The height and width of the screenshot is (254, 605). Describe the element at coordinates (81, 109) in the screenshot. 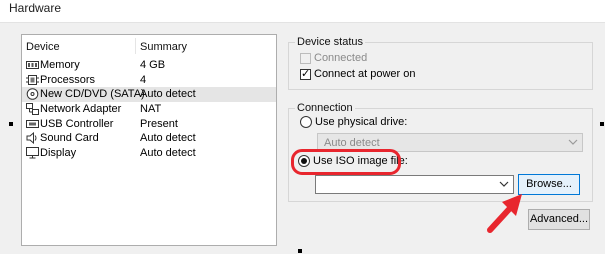

I see `device-name: Network Adapter` at that location.